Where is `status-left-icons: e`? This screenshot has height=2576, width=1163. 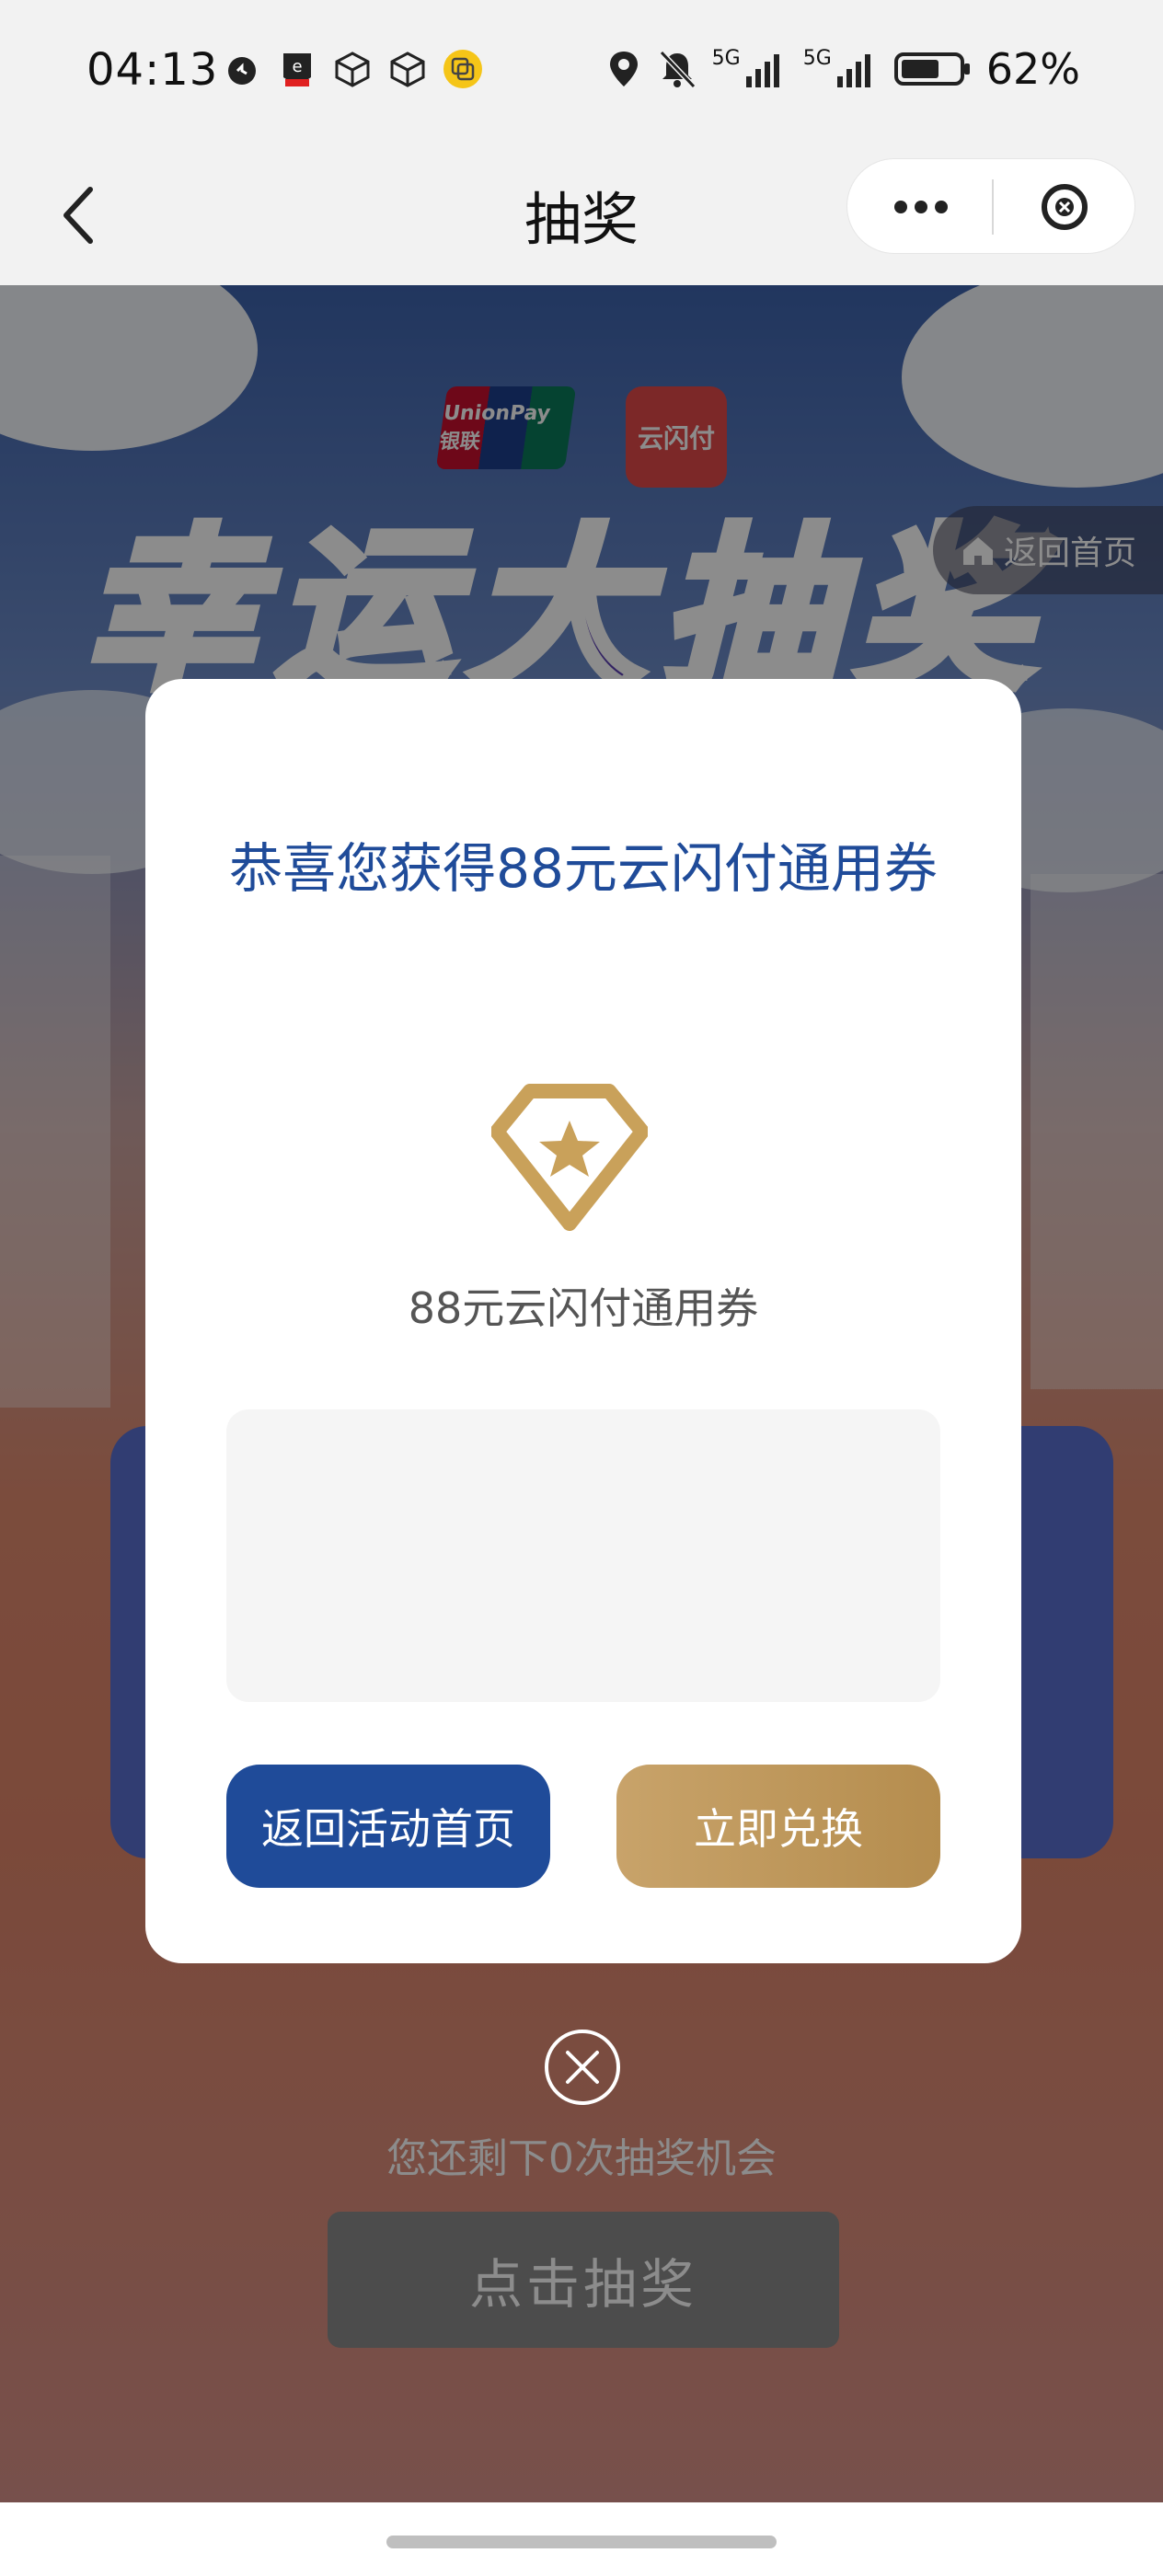 status-left-icons: e is located at coordinates (352, 69).